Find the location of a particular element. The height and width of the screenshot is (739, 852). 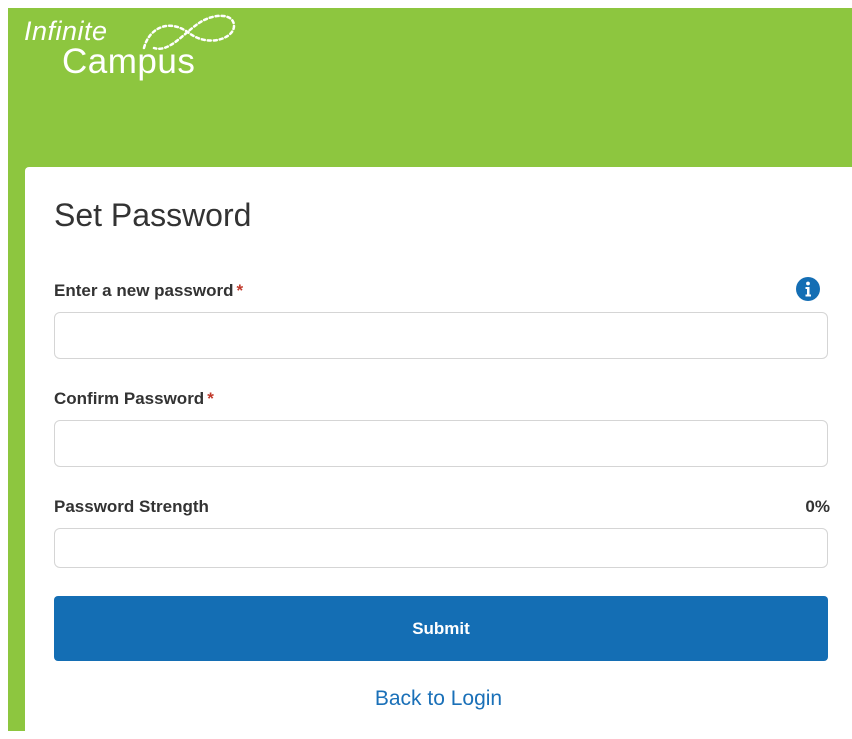

password-strength-meter is located at coordinates (441, 548).